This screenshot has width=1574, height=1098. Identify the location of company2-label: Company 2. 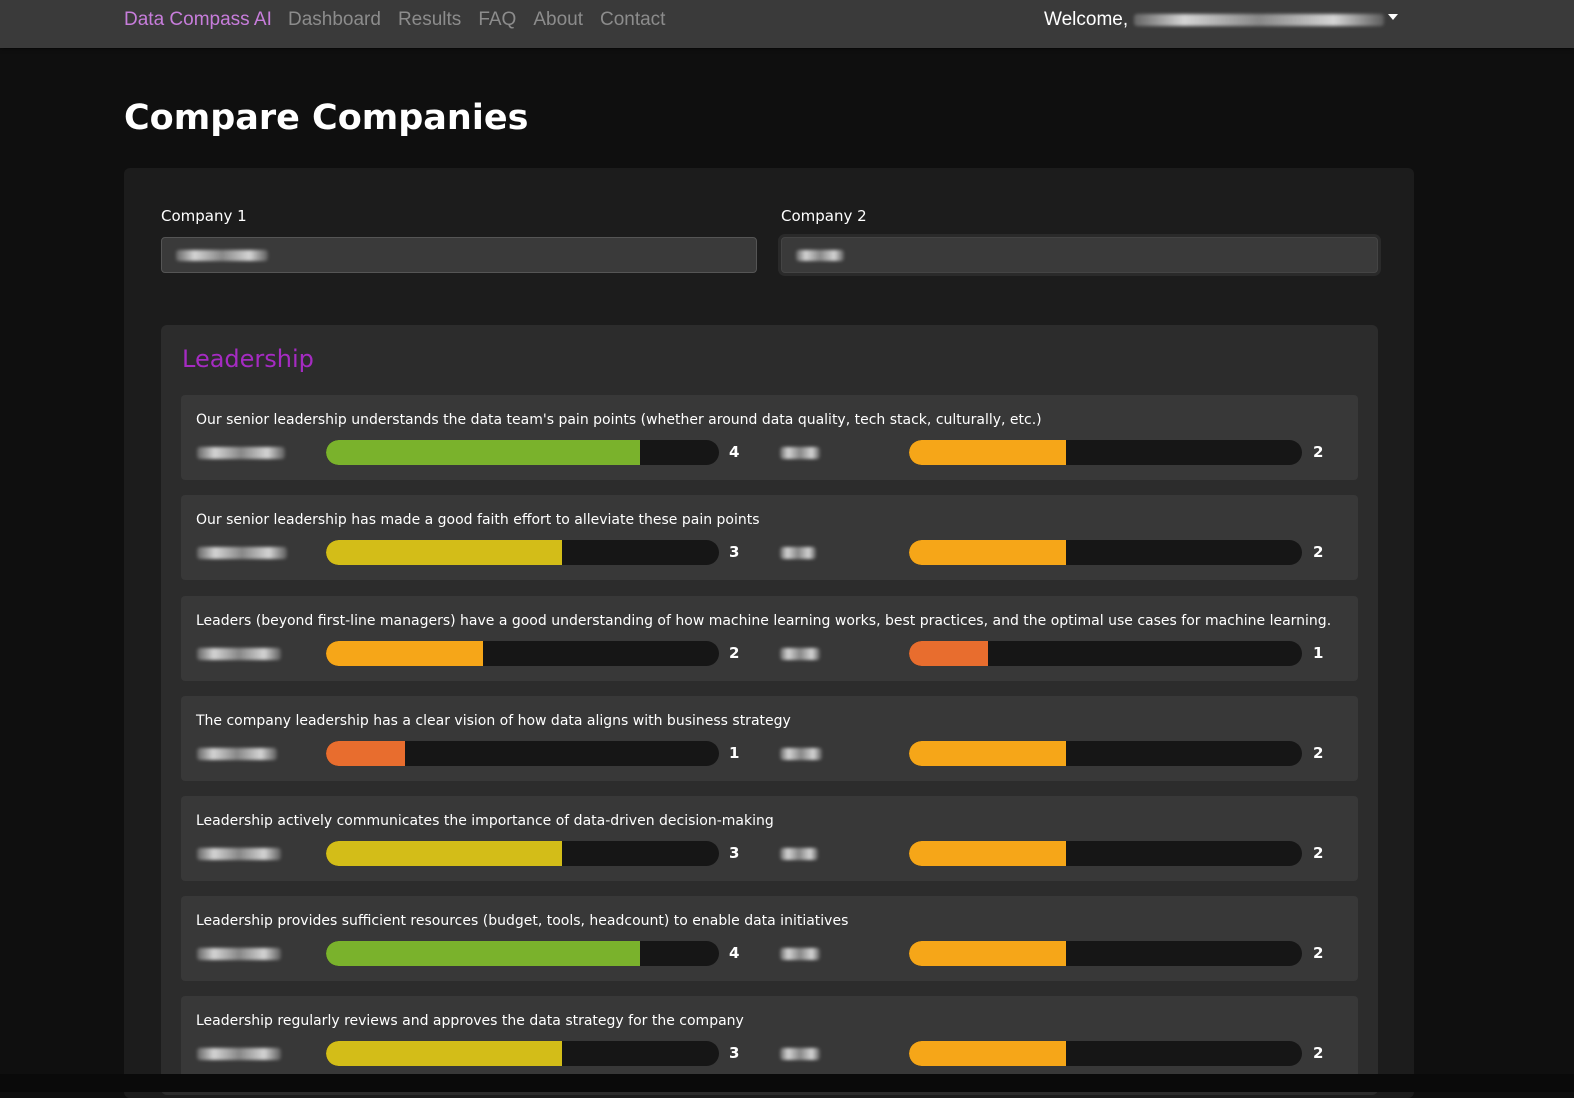
(824, 216).